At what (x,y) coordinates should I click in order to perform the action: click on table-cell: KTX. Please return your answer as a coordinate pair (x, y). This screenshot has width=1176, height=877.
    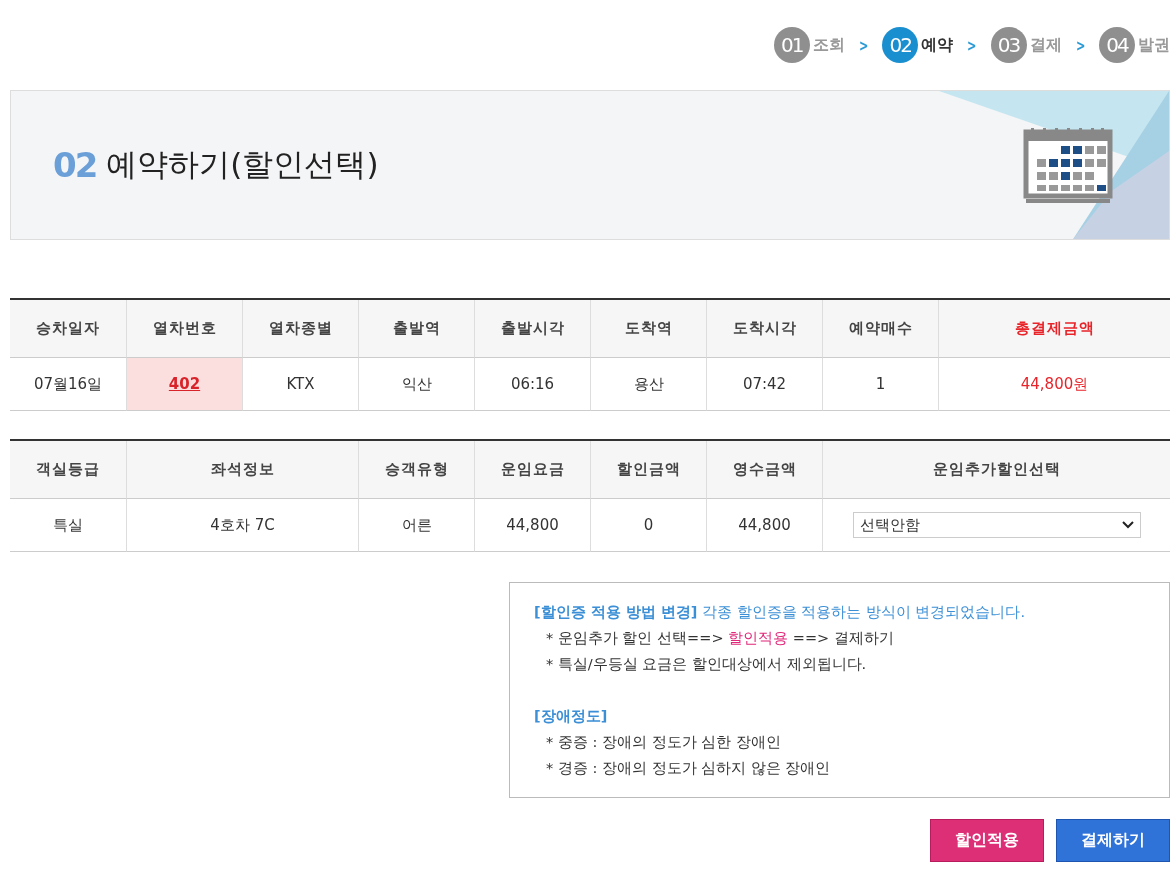
    Looking at the image, I should click on (300, 384).